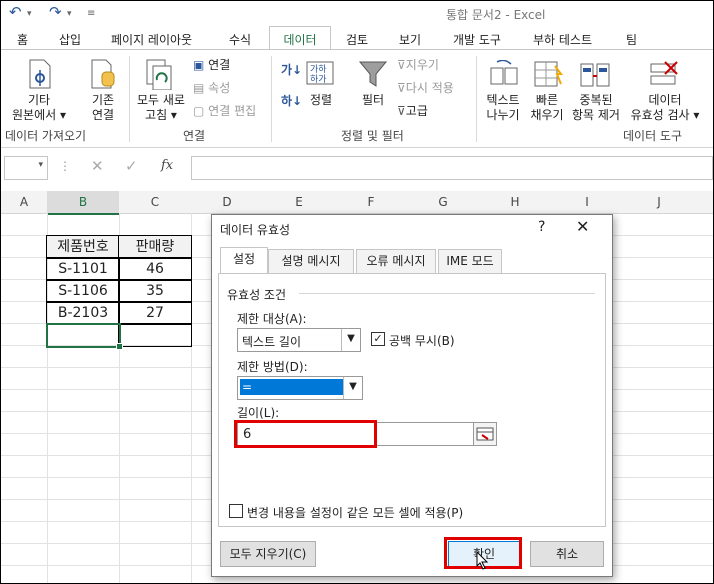  I want to click on remove-duplicates-icon, so click(595, 75).